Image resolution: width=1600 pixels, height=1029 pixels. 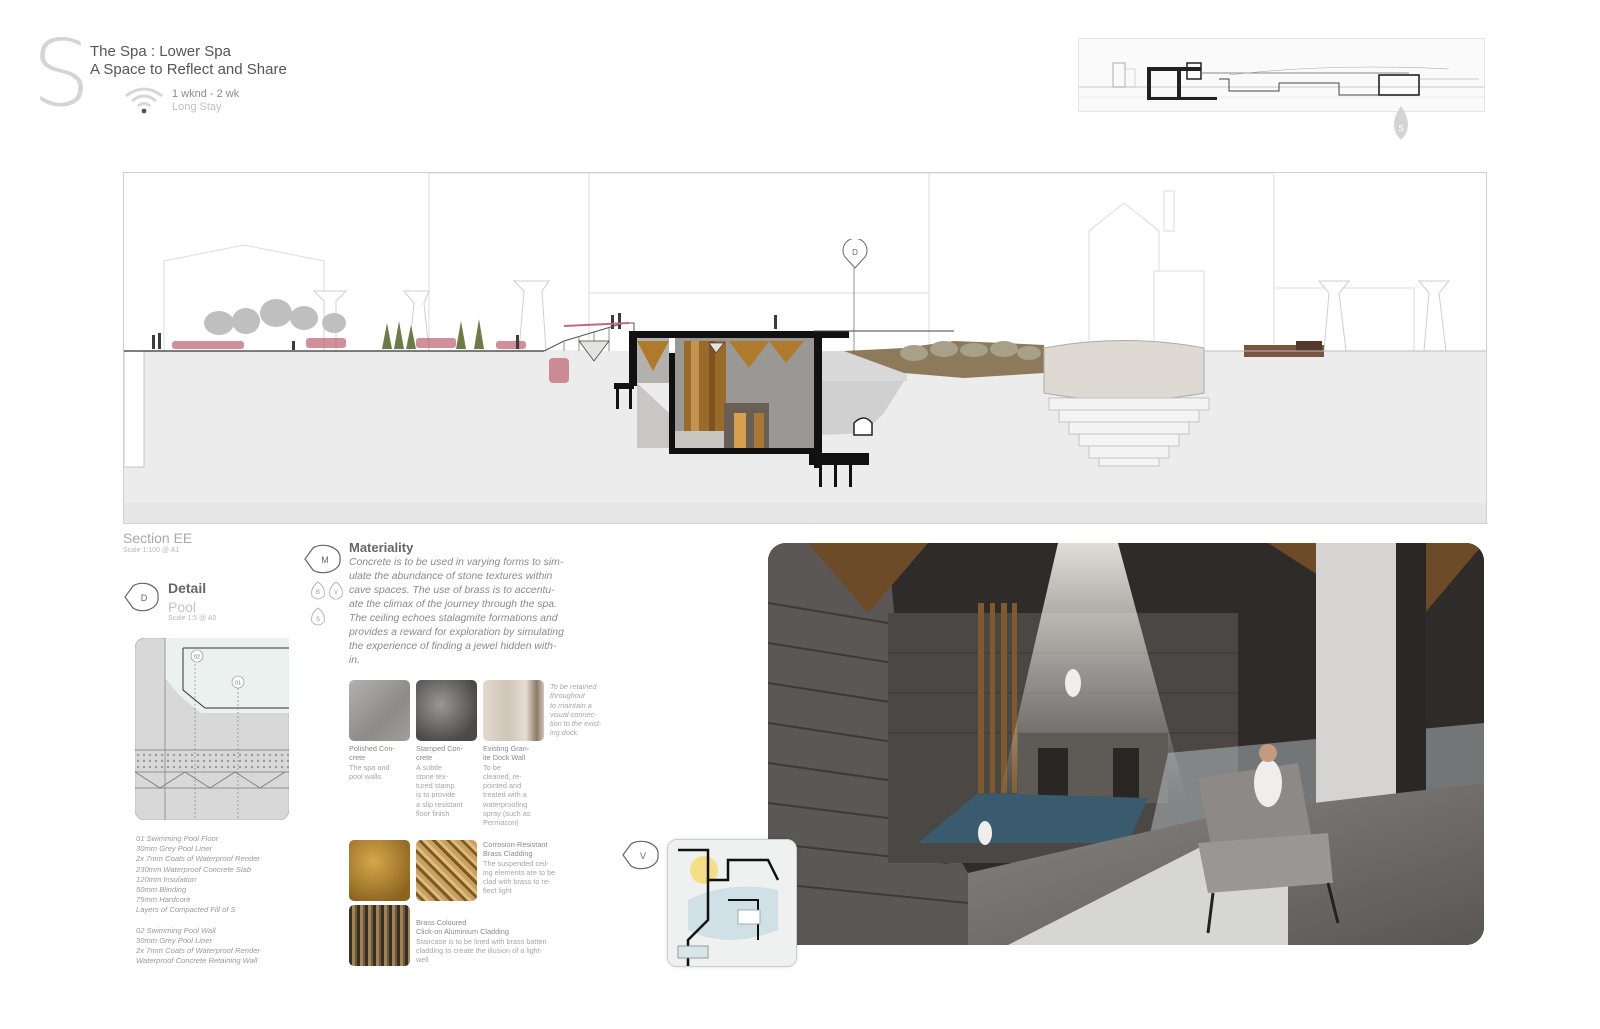 I want to click on sheet-letter: S, so click(x=61, y=73).